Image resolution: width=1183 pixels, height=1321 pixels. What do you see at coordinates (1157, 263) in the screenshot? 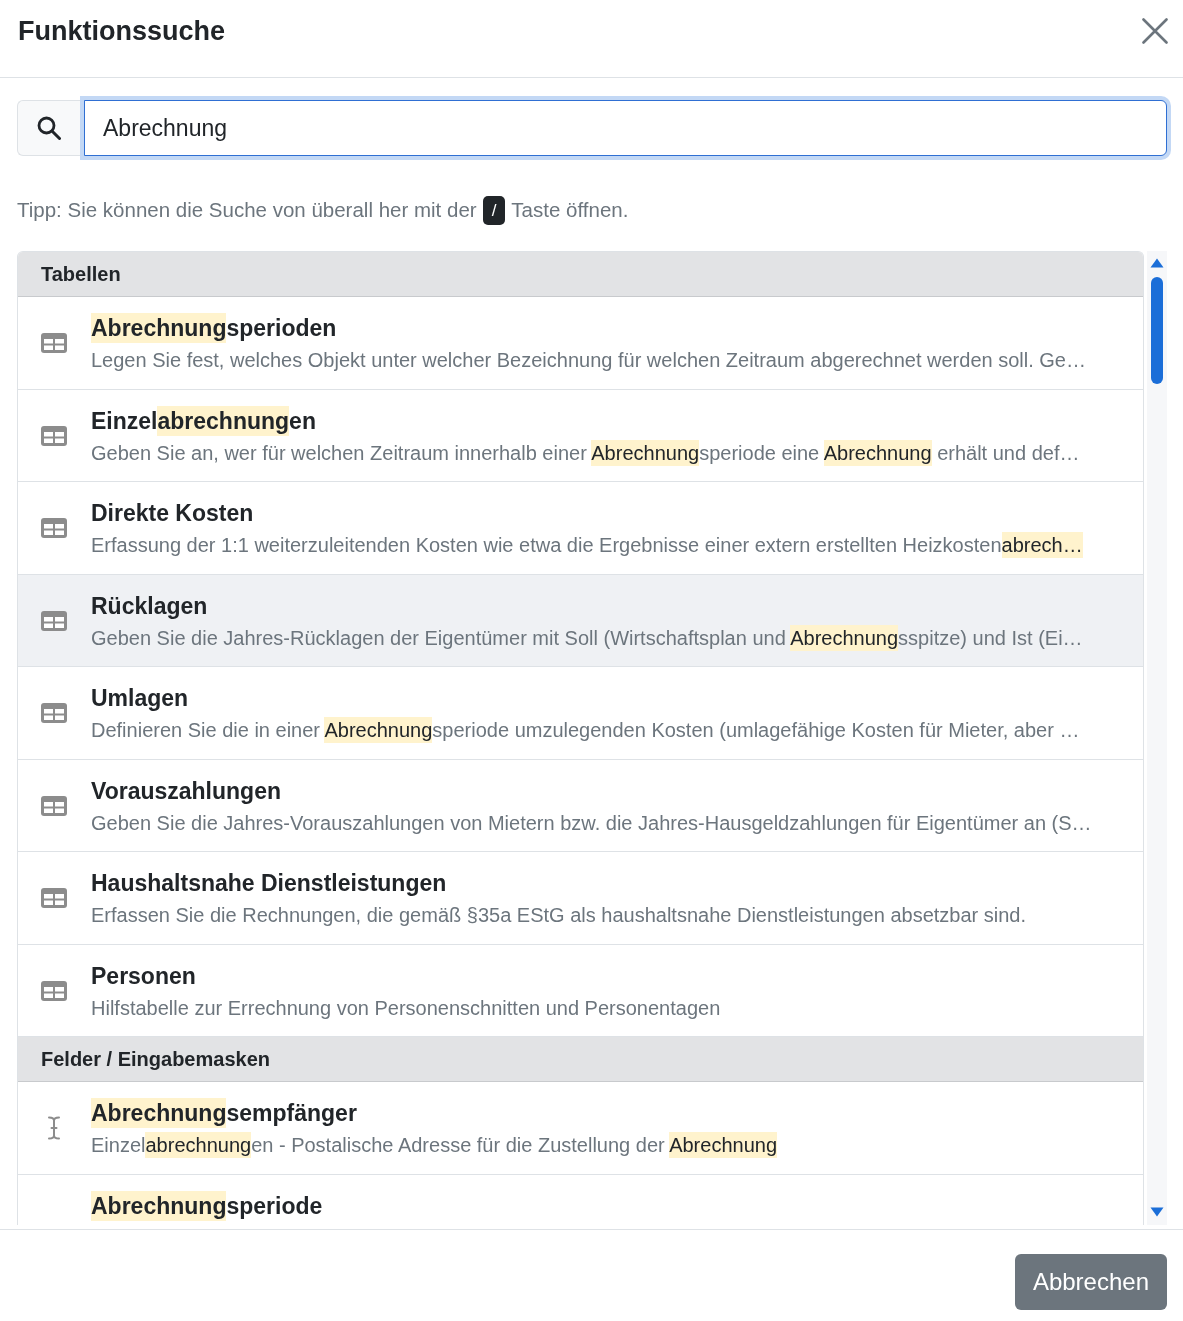
I see `scroll-up-icon` at bounding box center [1157, 263].